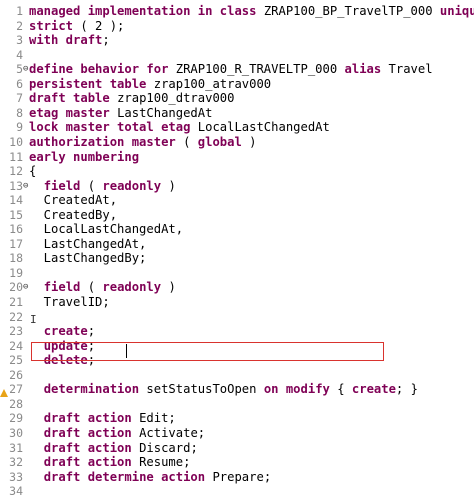 The height and width of the screenshot is (499, 474). I want to click on identifier-token: ( 2 );, so click(99, 25).